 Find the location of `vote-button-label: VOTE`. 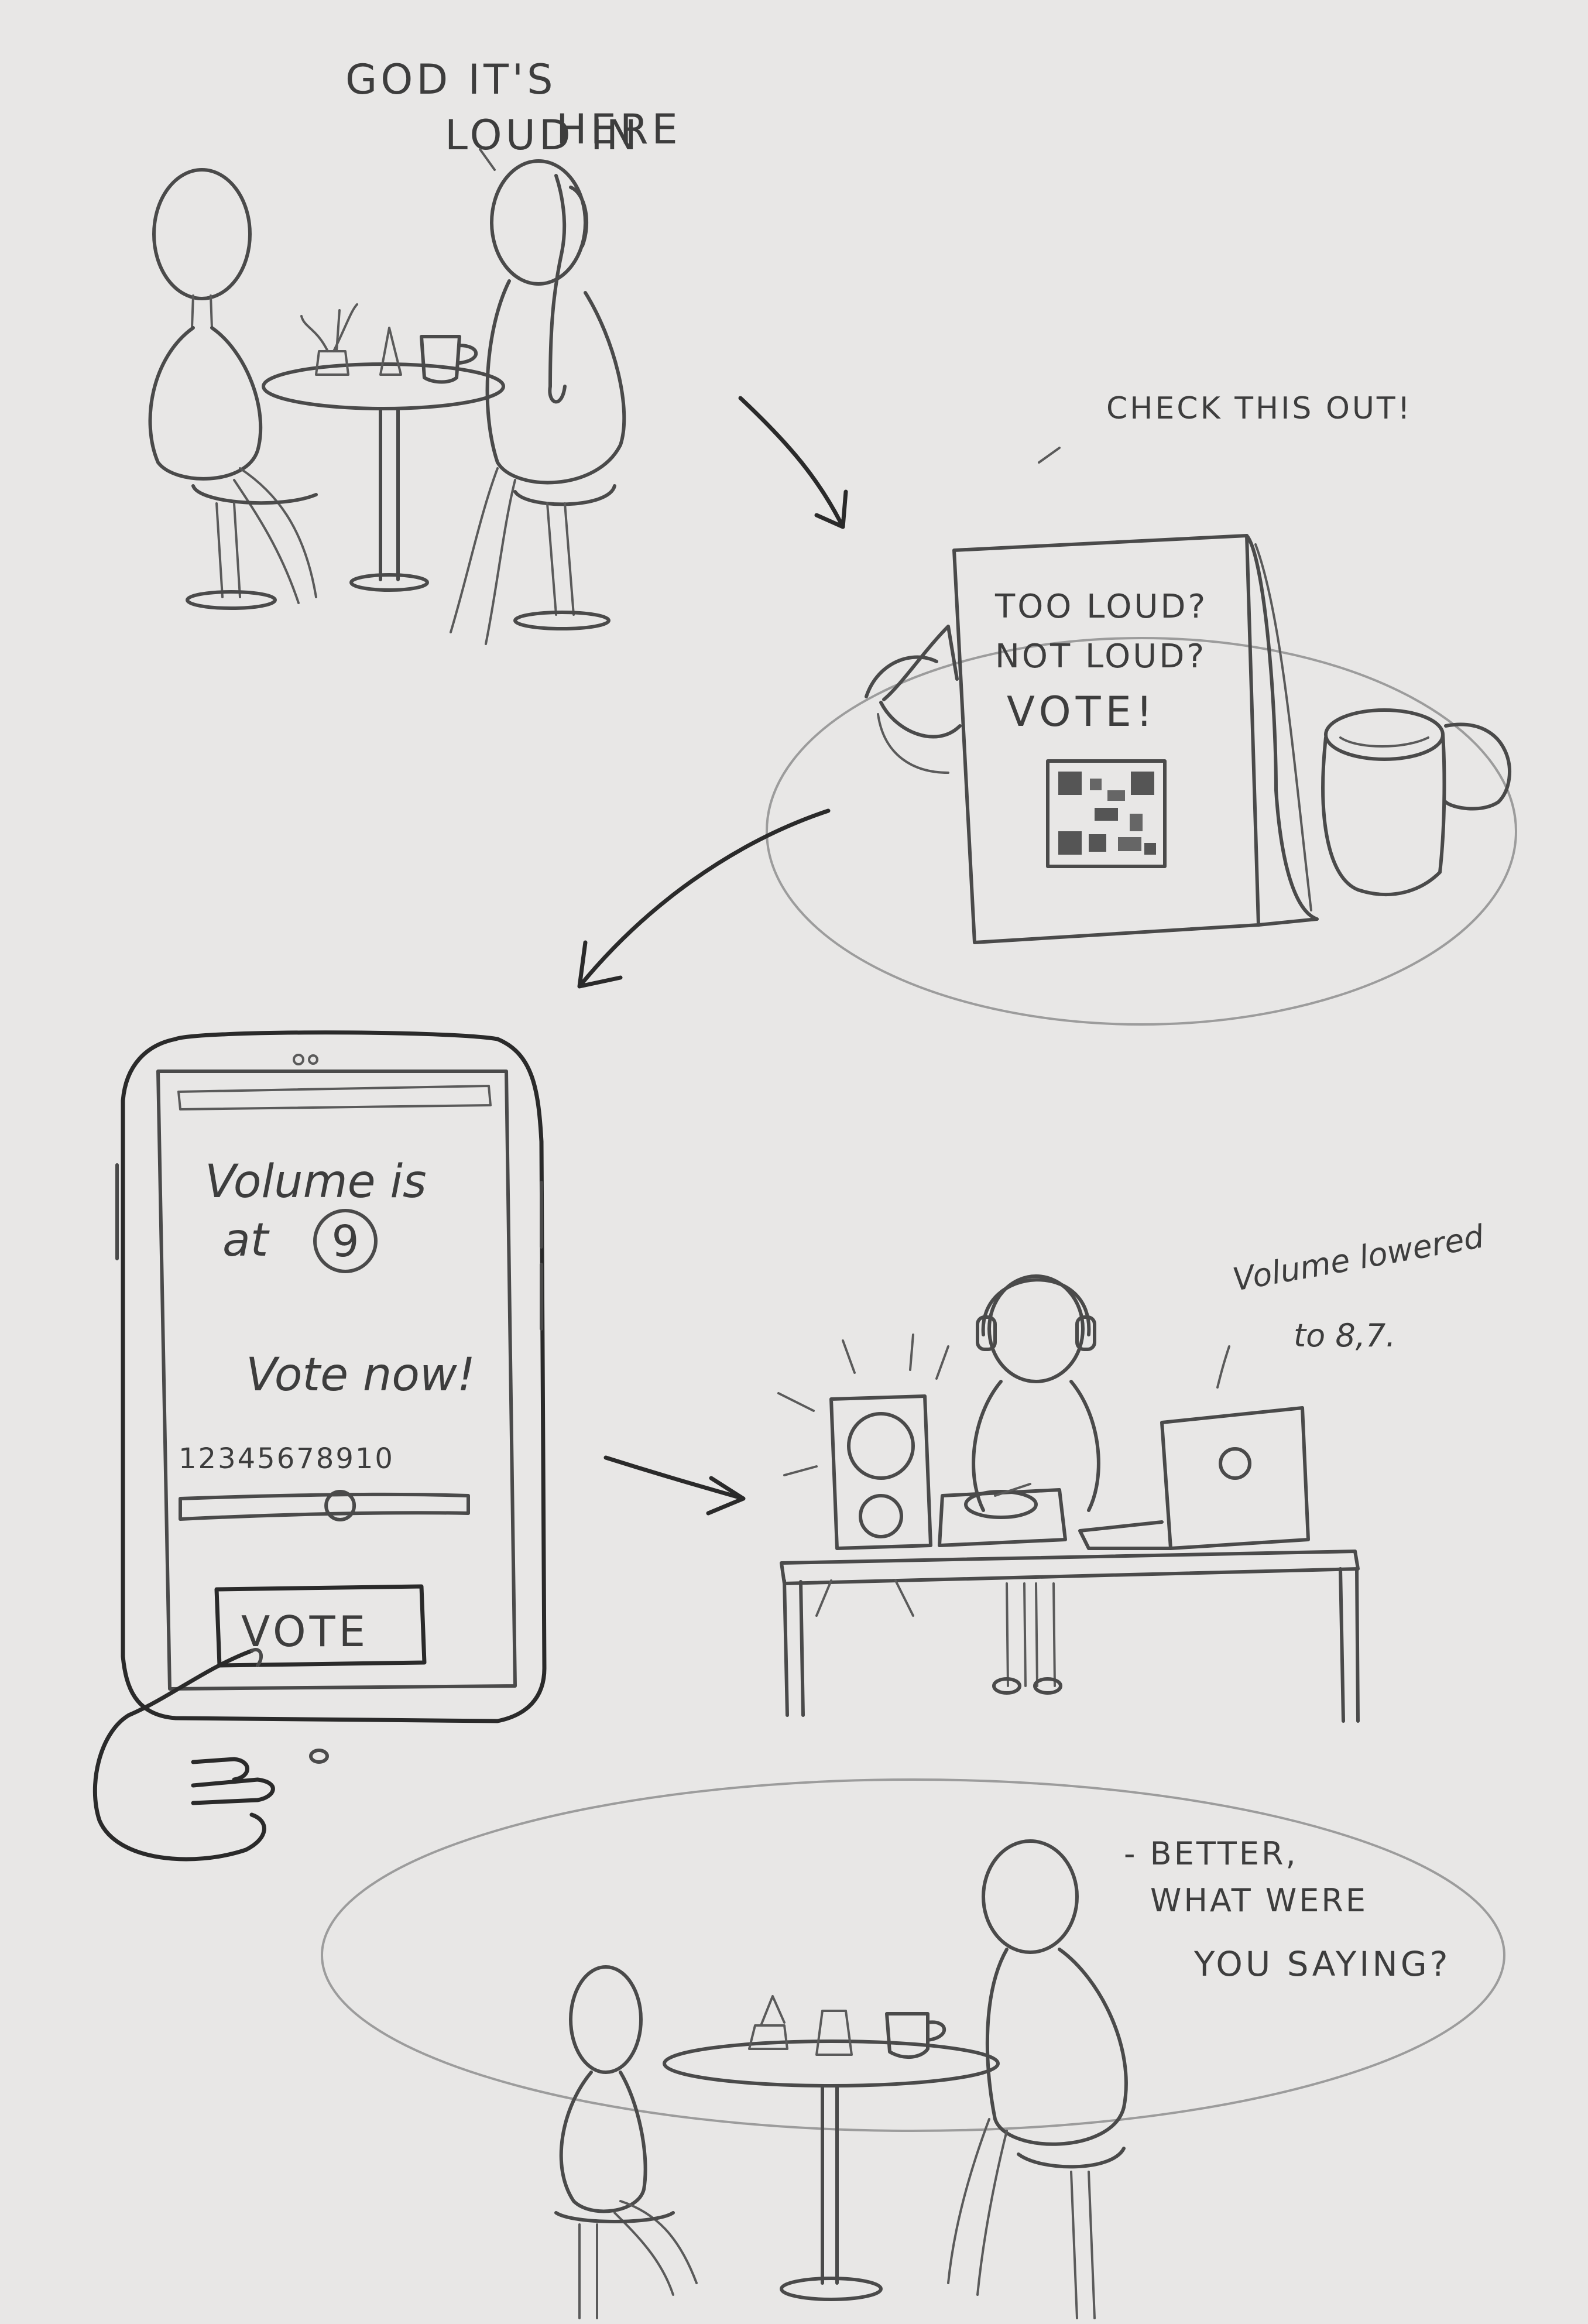

vote-button-label: VOTE is located at coordinates (305, 1631).